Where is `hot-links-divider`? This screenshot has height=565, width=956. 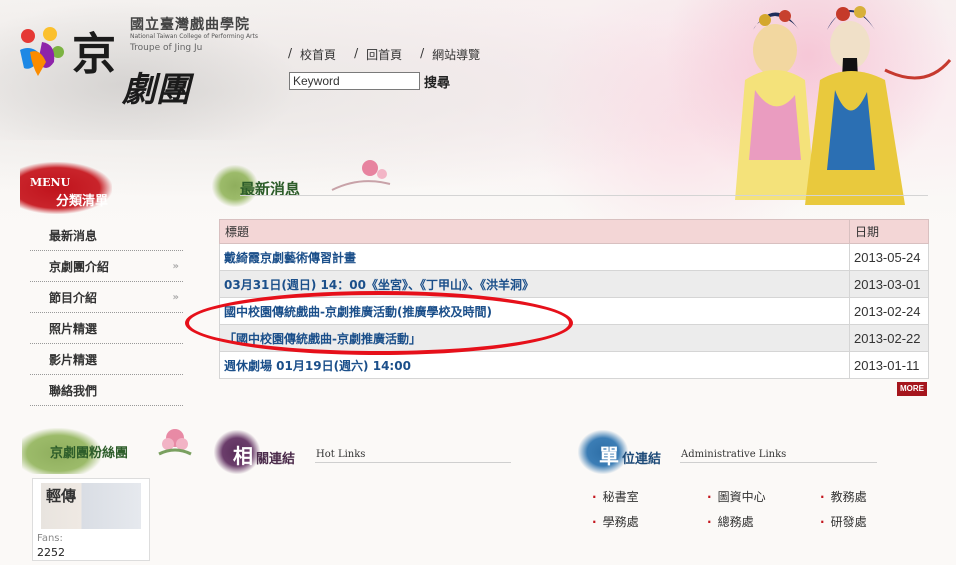
hot-links-divider is located at coordinates (413, 462).